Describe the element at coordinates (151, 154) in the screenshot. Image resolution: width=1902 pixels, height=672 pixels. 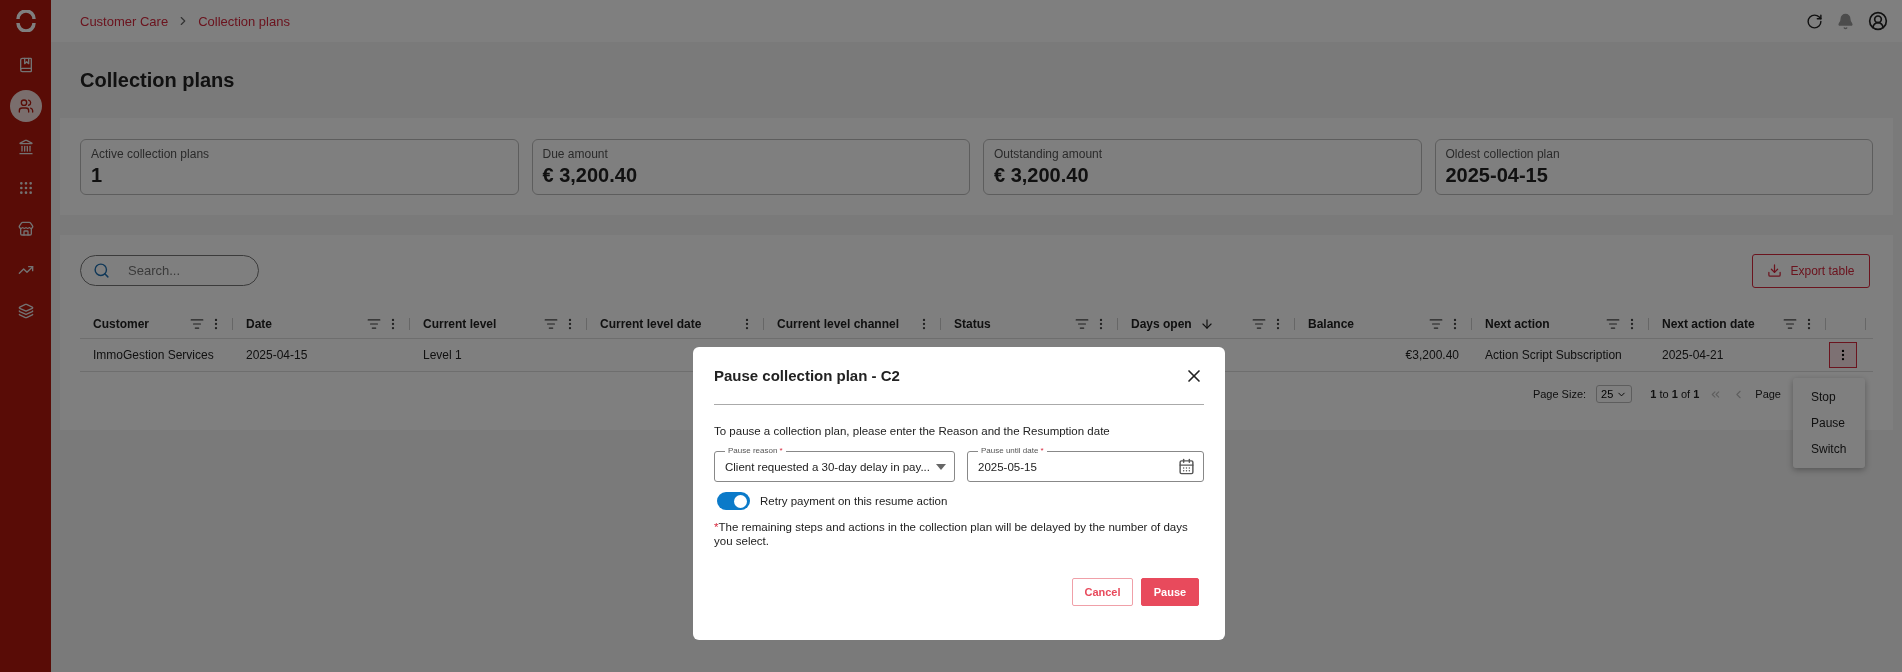
I see `stat-label: Active collection plans` at that location.